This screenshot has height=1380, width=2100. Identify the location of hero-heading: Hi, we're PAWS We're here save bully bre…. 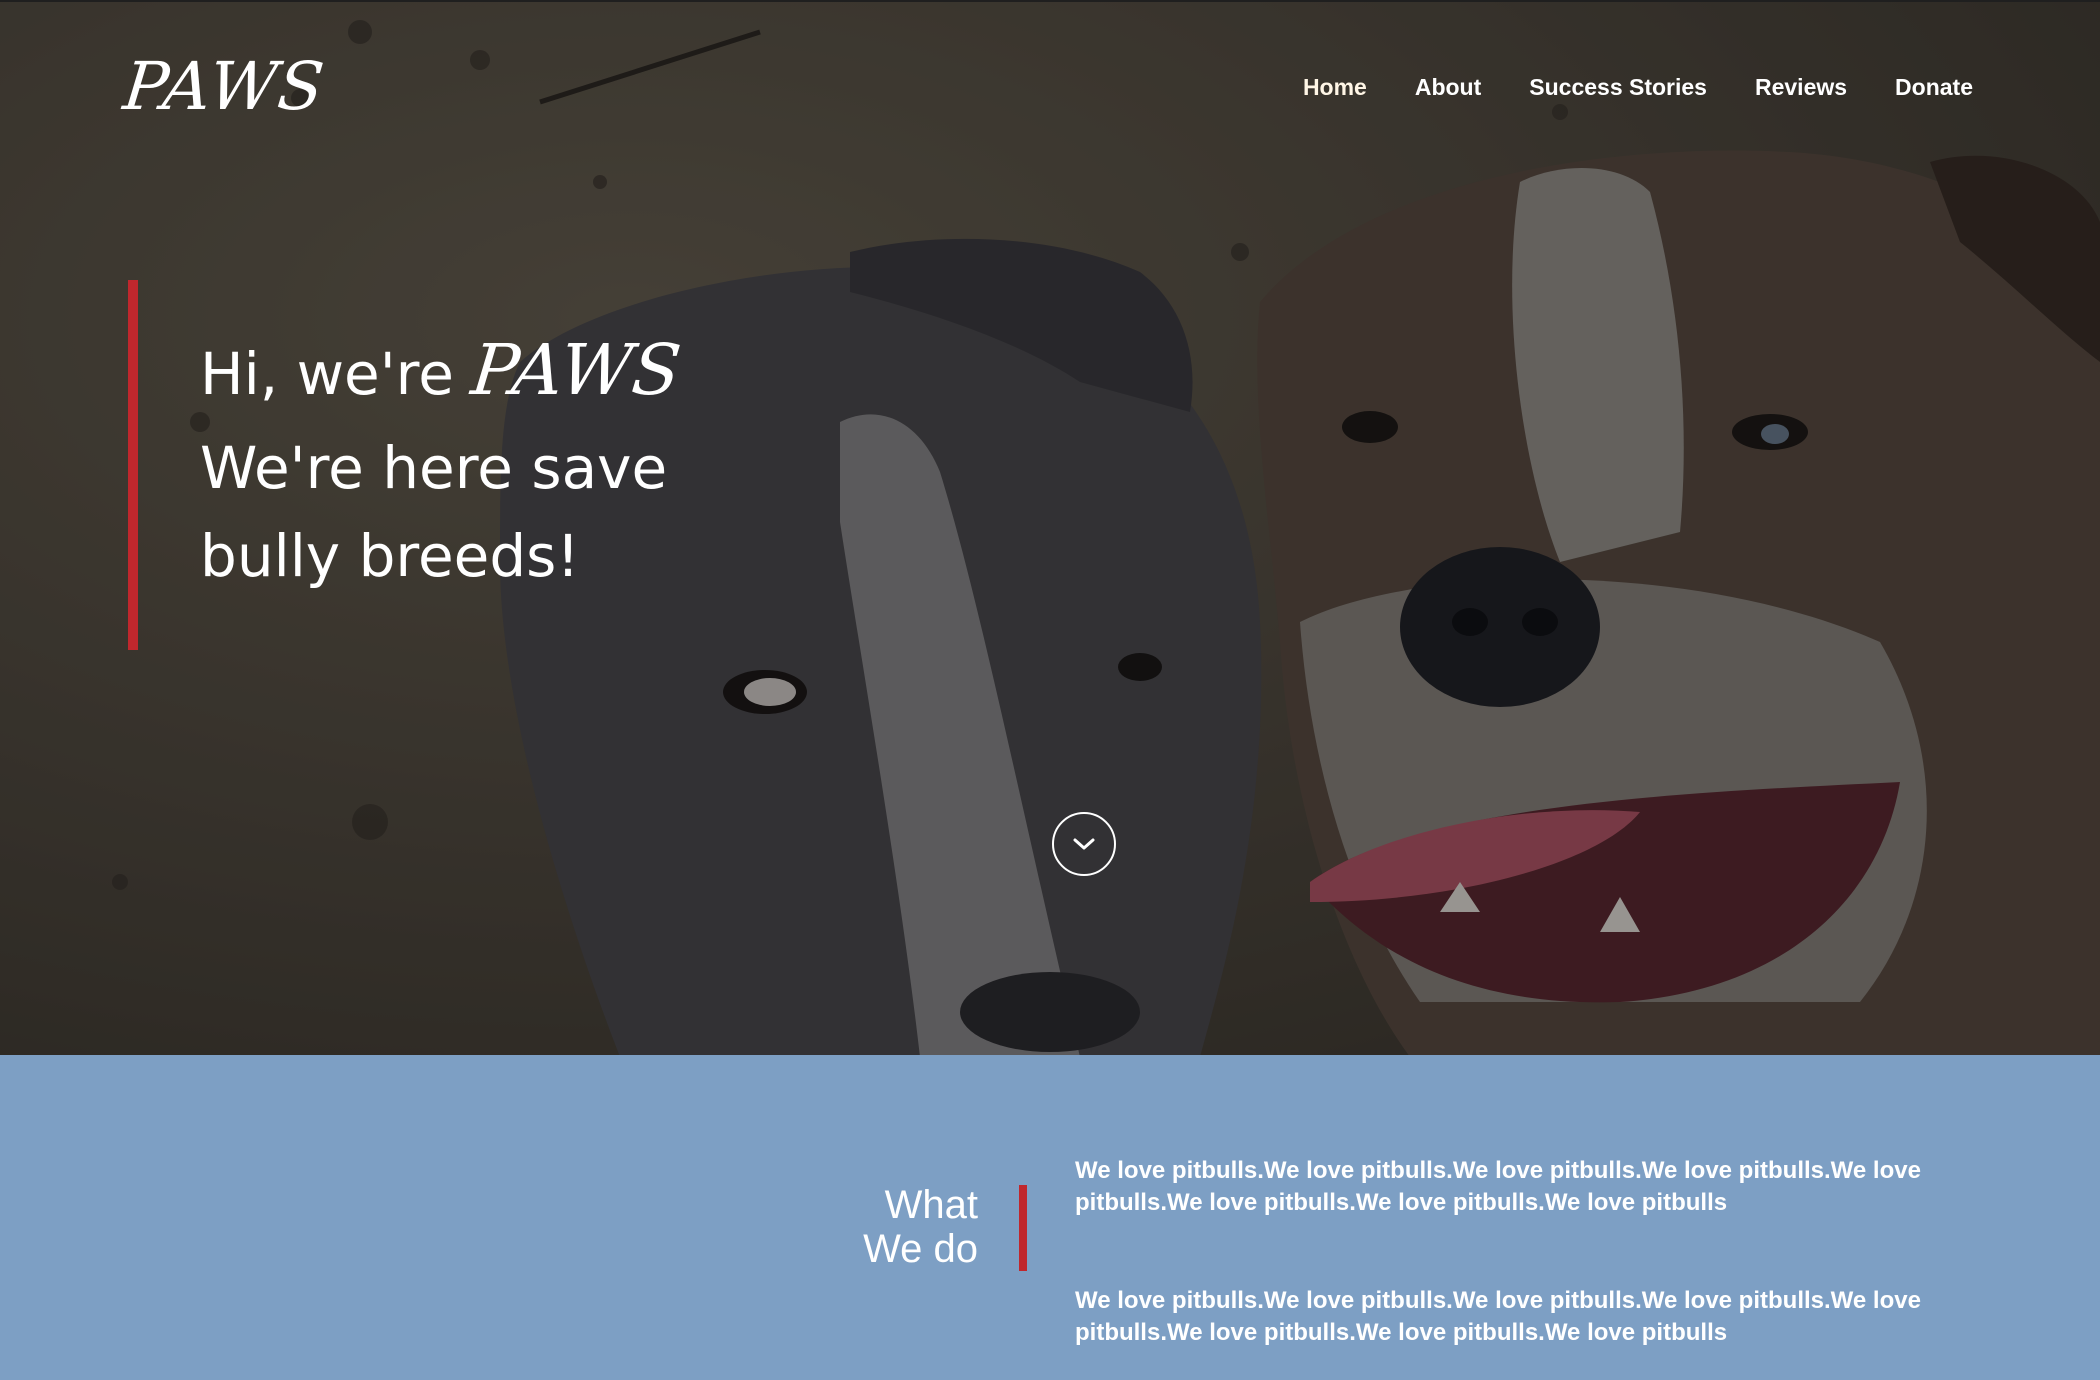
(442, 460).